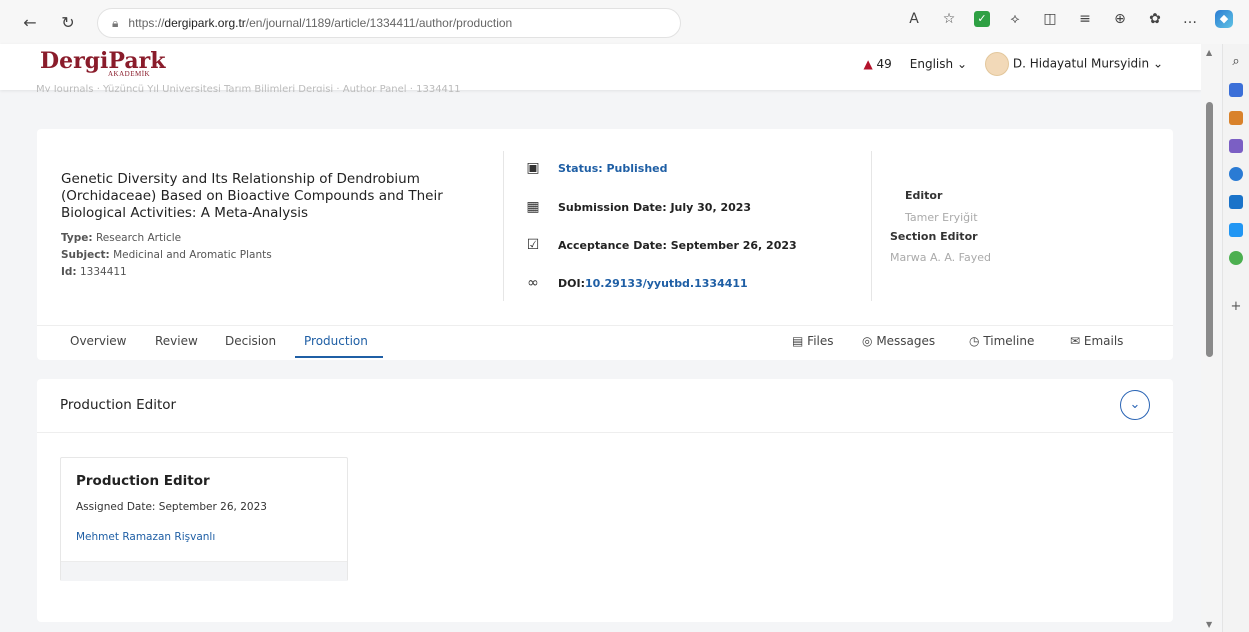  What do you see at coordinates (1075, 341) in the screenshot?
I see `mail-icon: ✉` at bounding box center [1075, 341].